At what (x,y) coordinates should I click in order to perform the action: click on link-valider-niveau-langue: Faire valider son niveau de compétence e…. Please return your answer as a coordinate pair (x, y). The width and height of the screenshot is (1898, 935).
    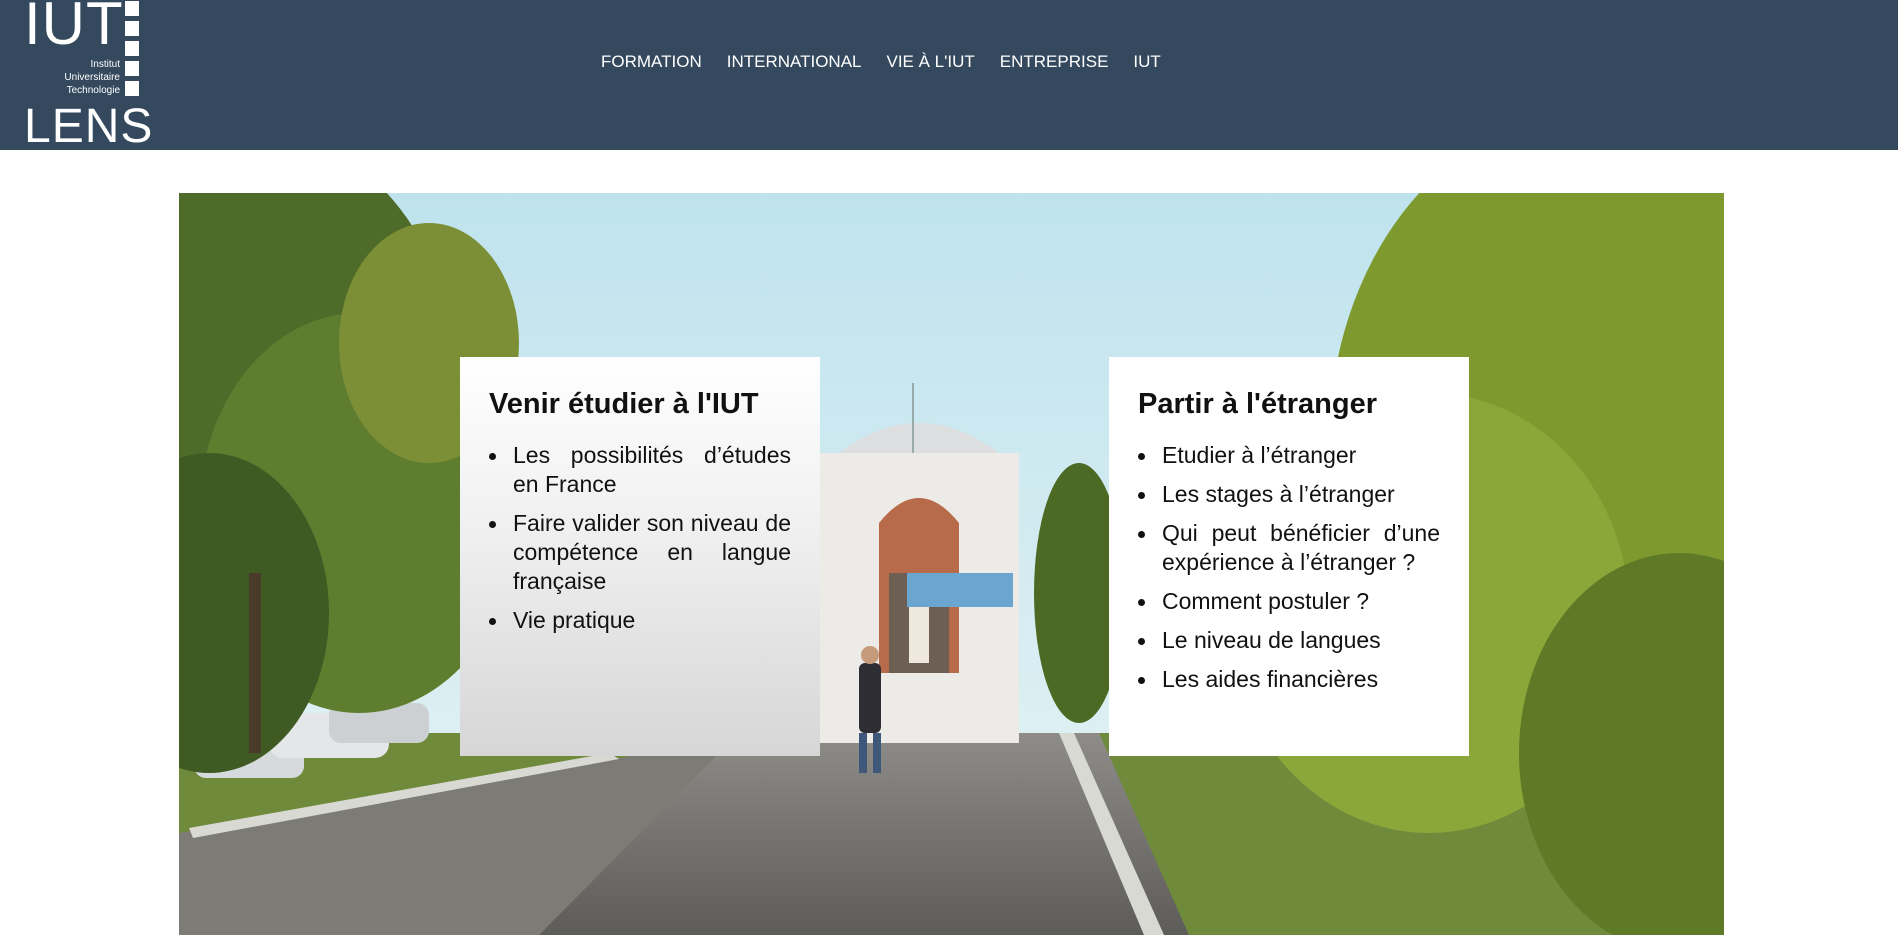
    Looking at the image, I should click on (640, 552).